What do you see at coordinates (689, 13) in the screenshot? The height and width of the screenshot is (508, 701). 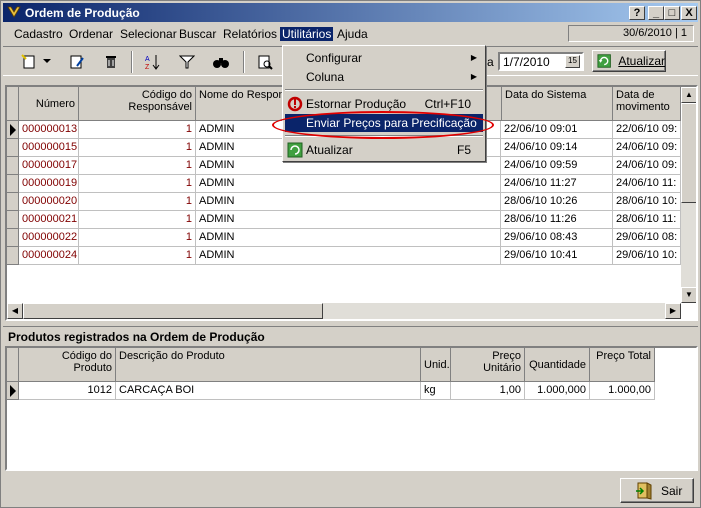 I see `close-button: X` at bounding box center [689, 13].